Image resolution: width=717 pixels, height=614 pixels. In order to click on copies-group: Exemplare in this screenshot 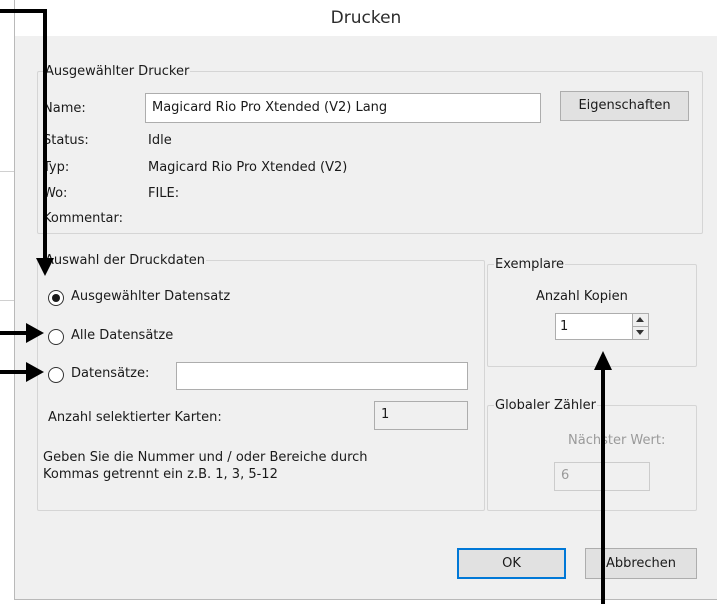, I will do `click(592, 312)`.